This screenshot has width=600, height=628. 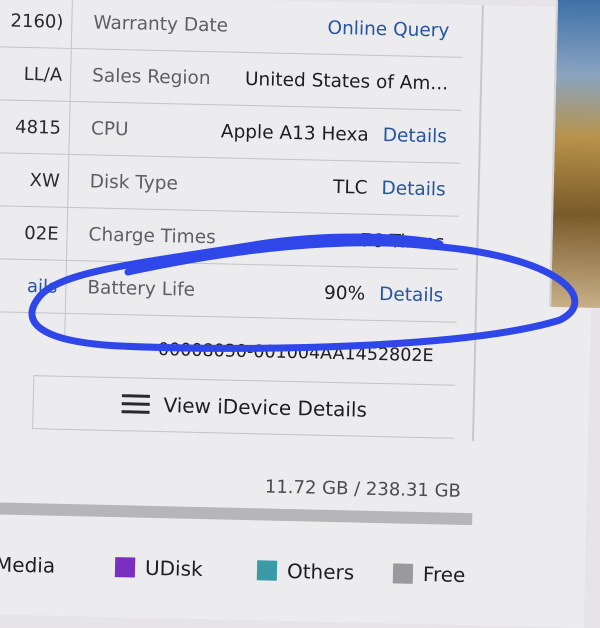 I want to click on online-query-link: Online Query, so click(x=388, y=29).